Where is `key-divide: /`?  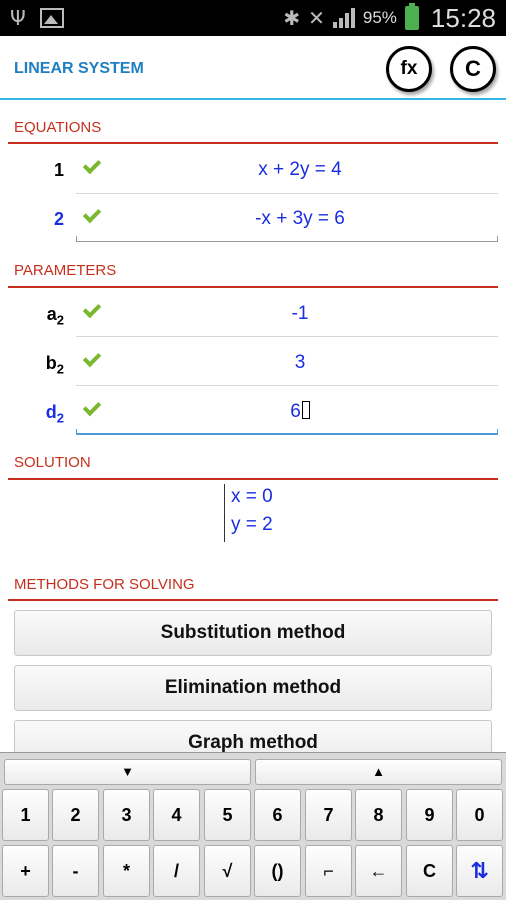
key-divide: / is located at coordinates (176, 871).